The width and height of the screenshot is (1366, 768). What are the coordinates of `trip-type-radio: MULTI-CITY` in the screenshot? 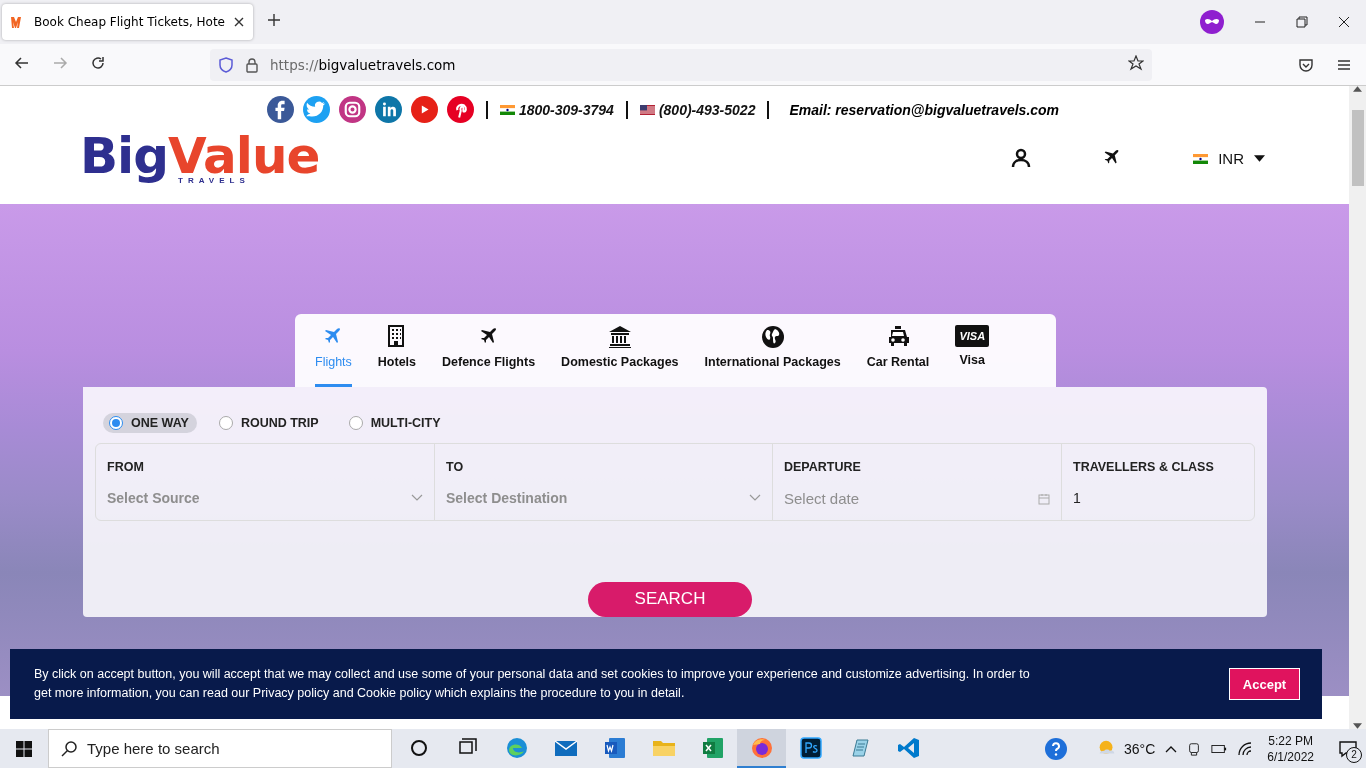 It's located at (395, 423).